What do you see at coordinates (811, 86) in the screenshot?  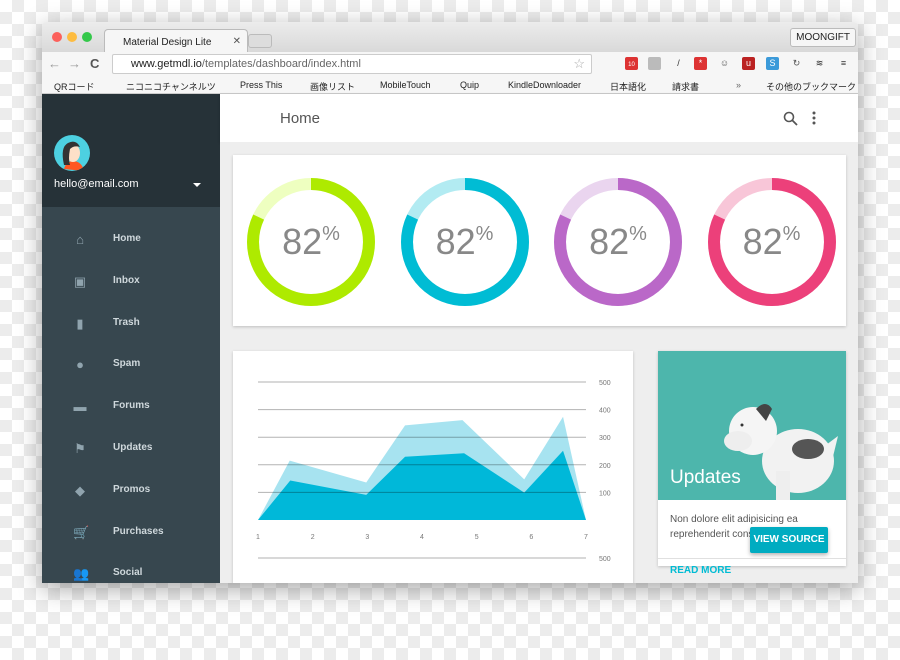 I see `other-bookmarks-folder: その他のブックマーク` at bounding box center [811, 86].